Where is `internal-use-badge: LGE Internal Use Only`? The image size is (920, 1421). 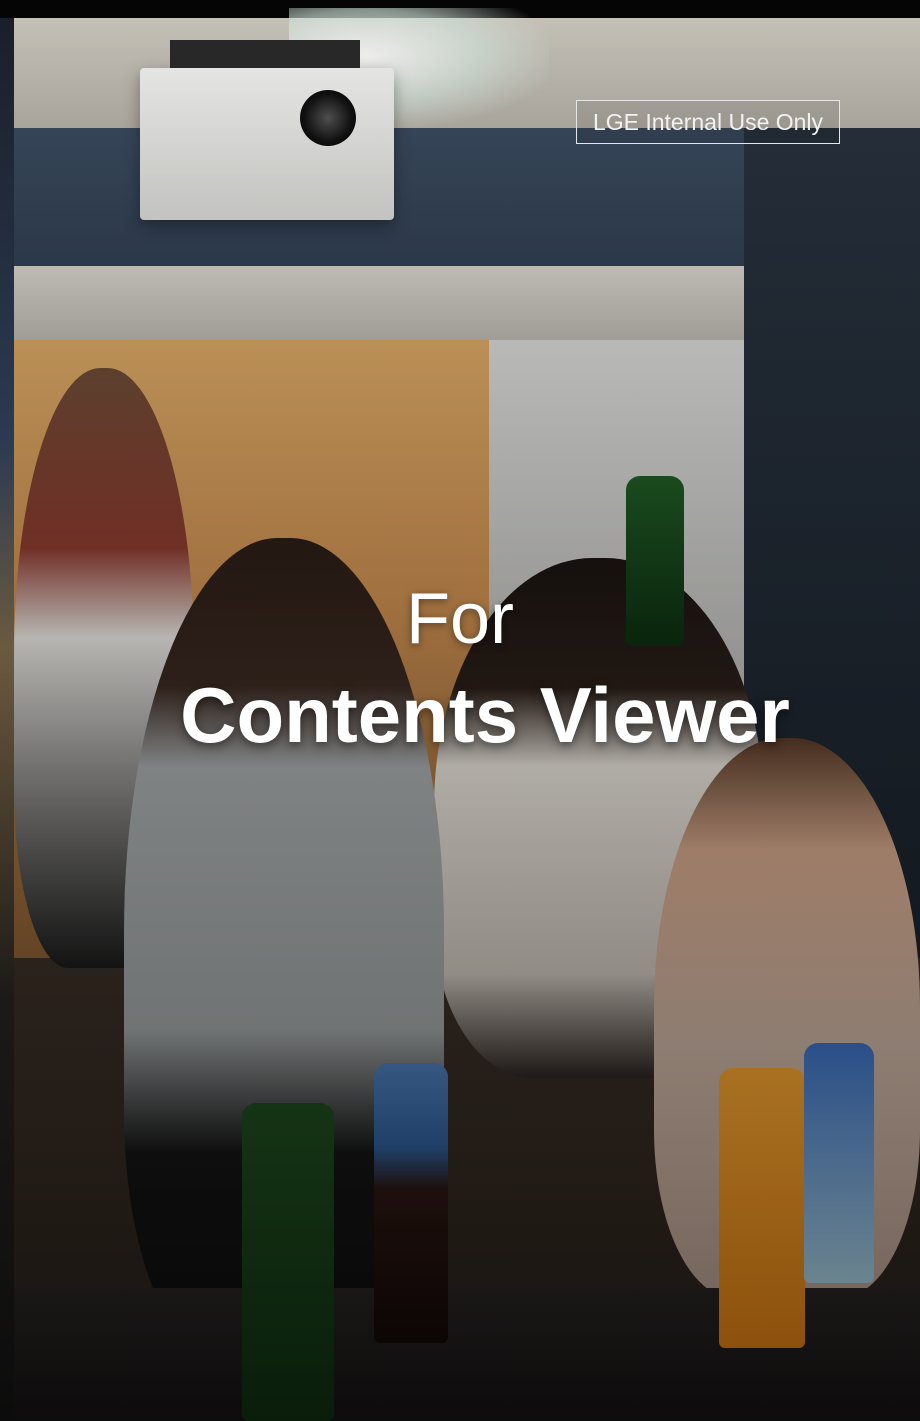 internal-use-badge: LGE Internal Use Only is located at coordinates (708, 122).